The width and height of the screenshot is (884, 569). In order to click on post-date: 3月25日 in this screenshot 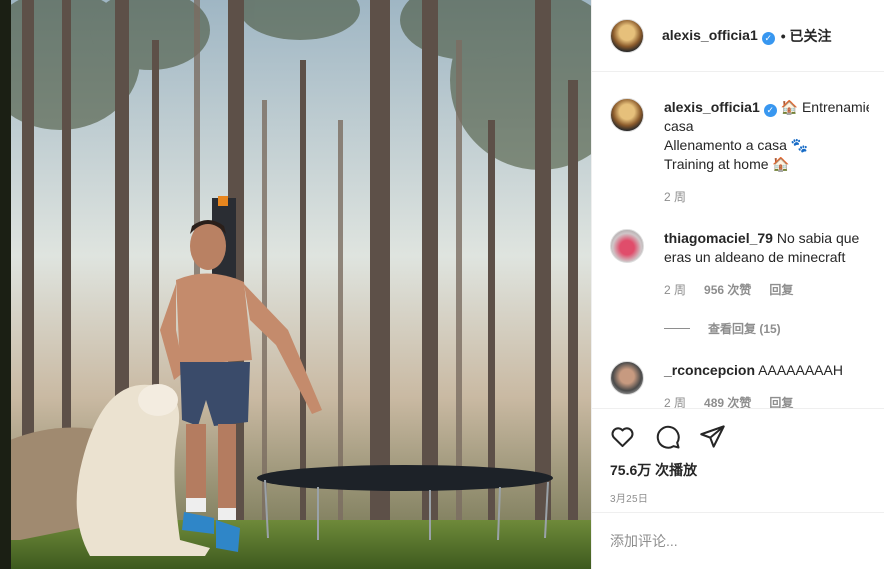, I will do `click(747, 497)`.